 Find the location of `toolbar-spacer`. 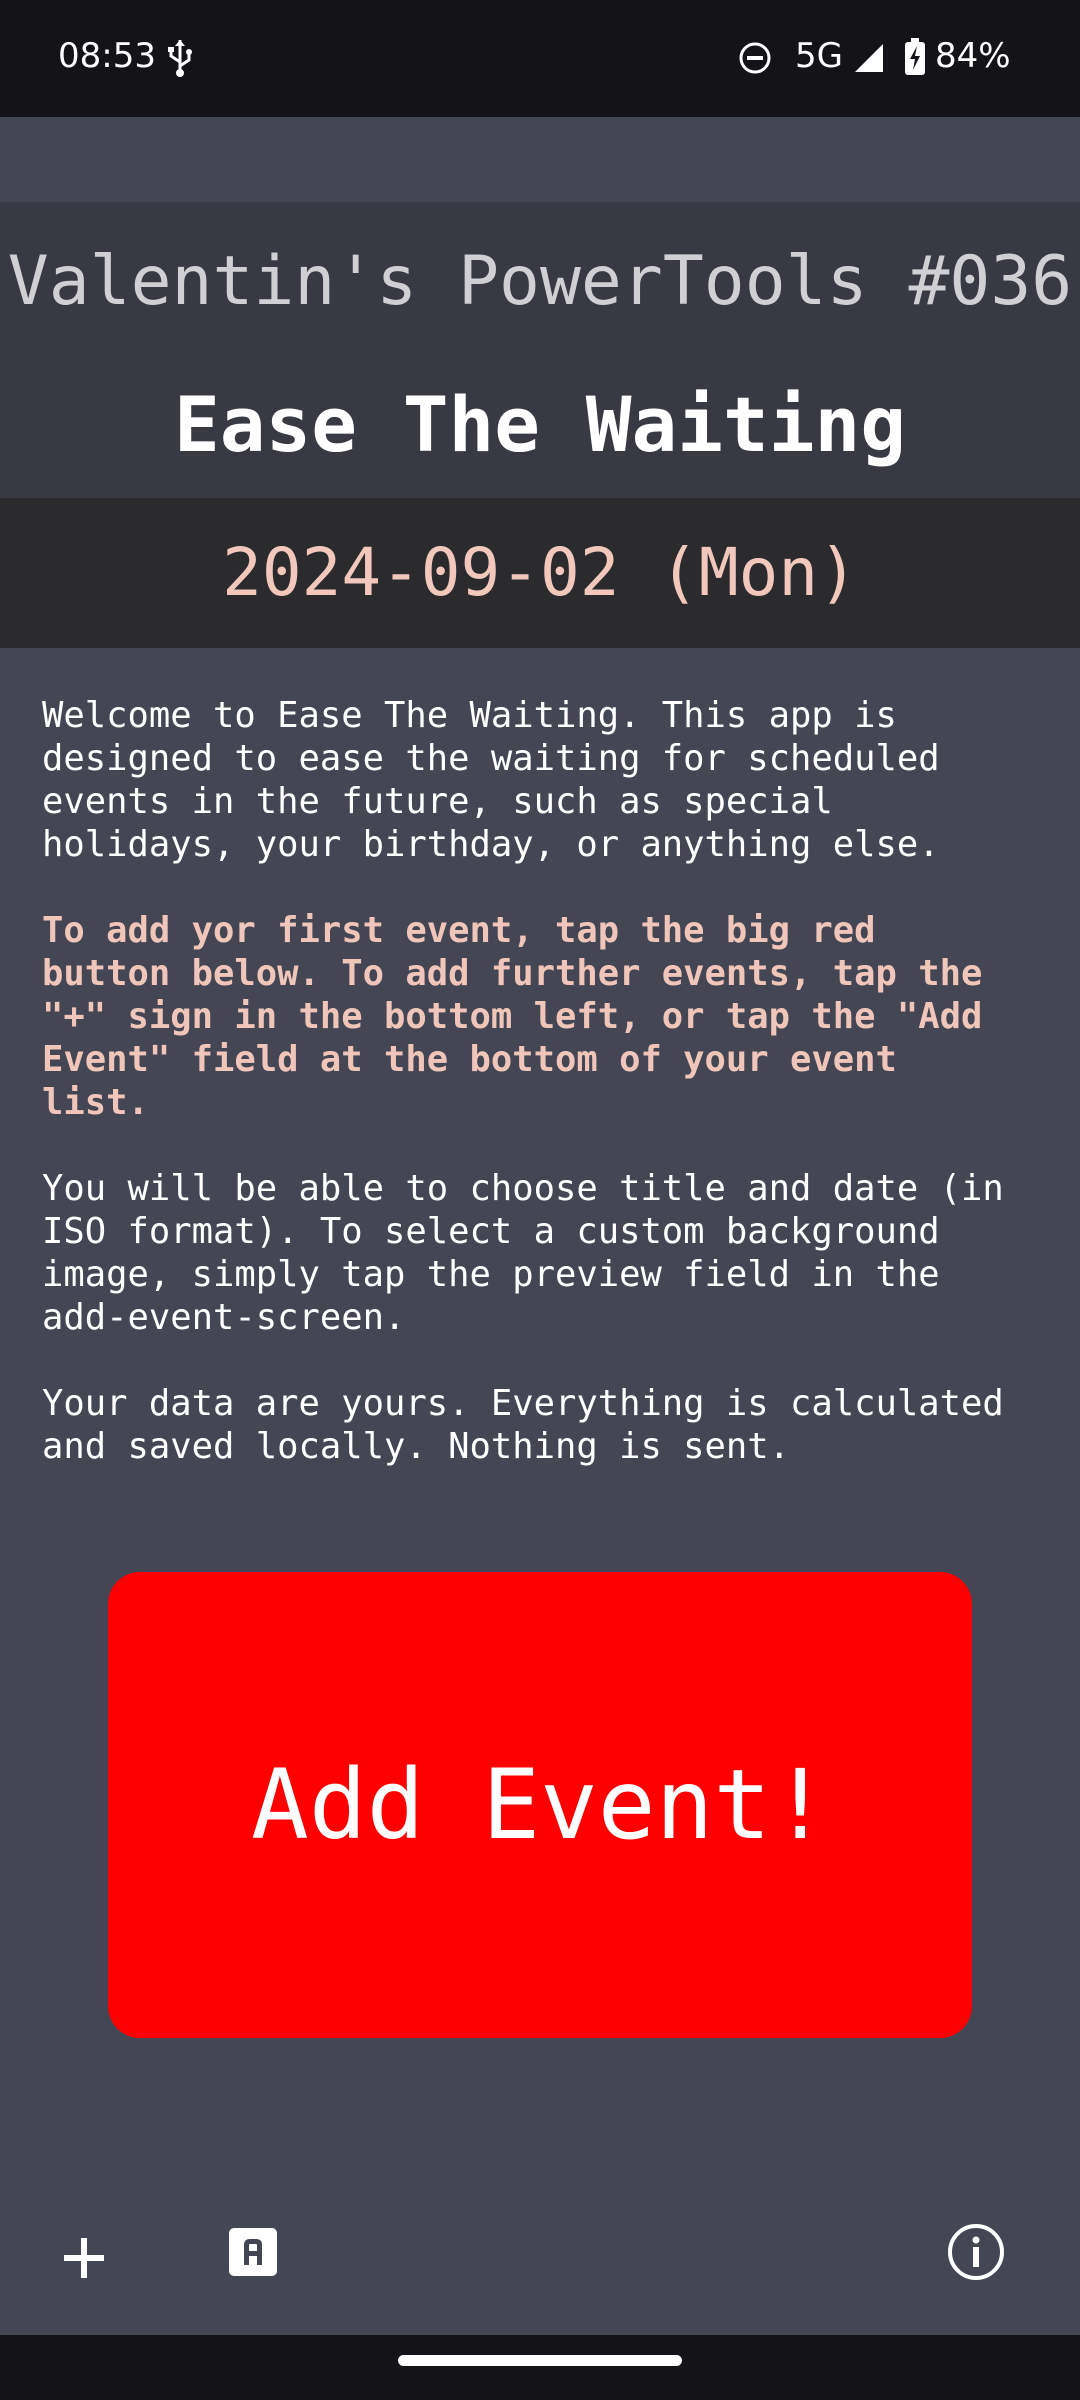

toolbar-spacer is located at coordinates (540, 159).